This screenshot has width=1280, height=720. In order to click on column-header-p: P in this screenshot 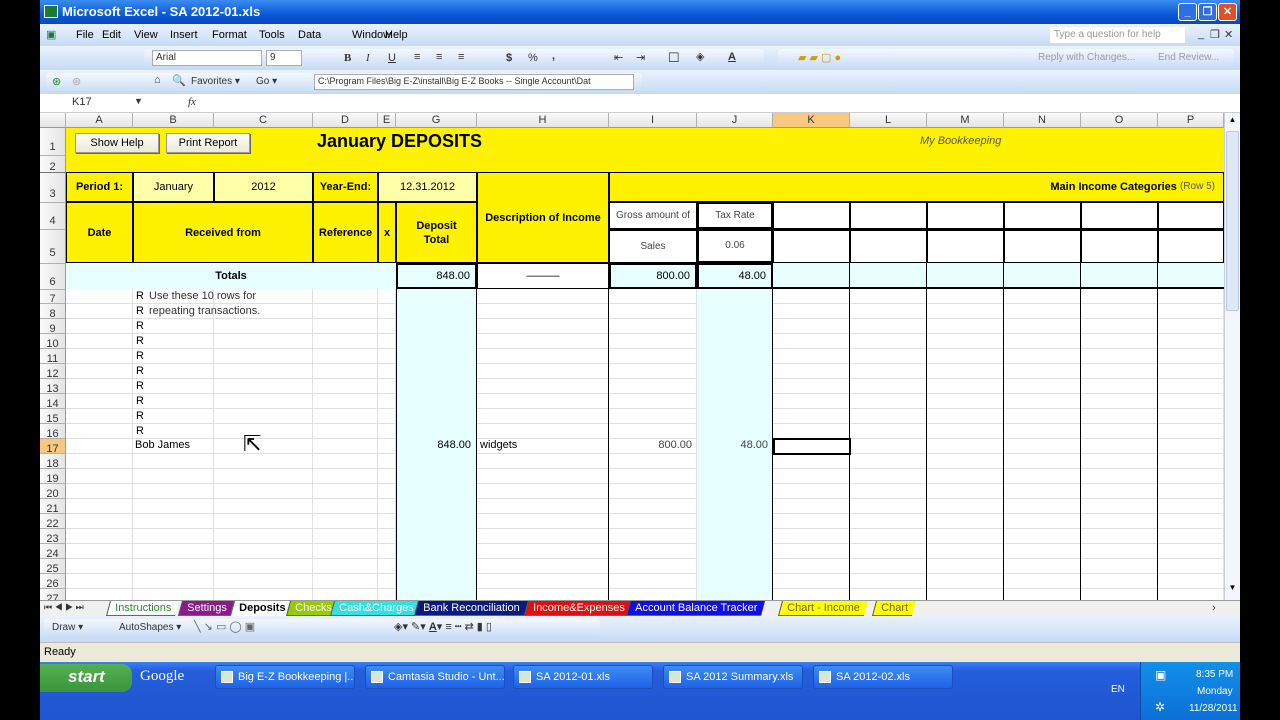, I will do `click(1191, 120)`.